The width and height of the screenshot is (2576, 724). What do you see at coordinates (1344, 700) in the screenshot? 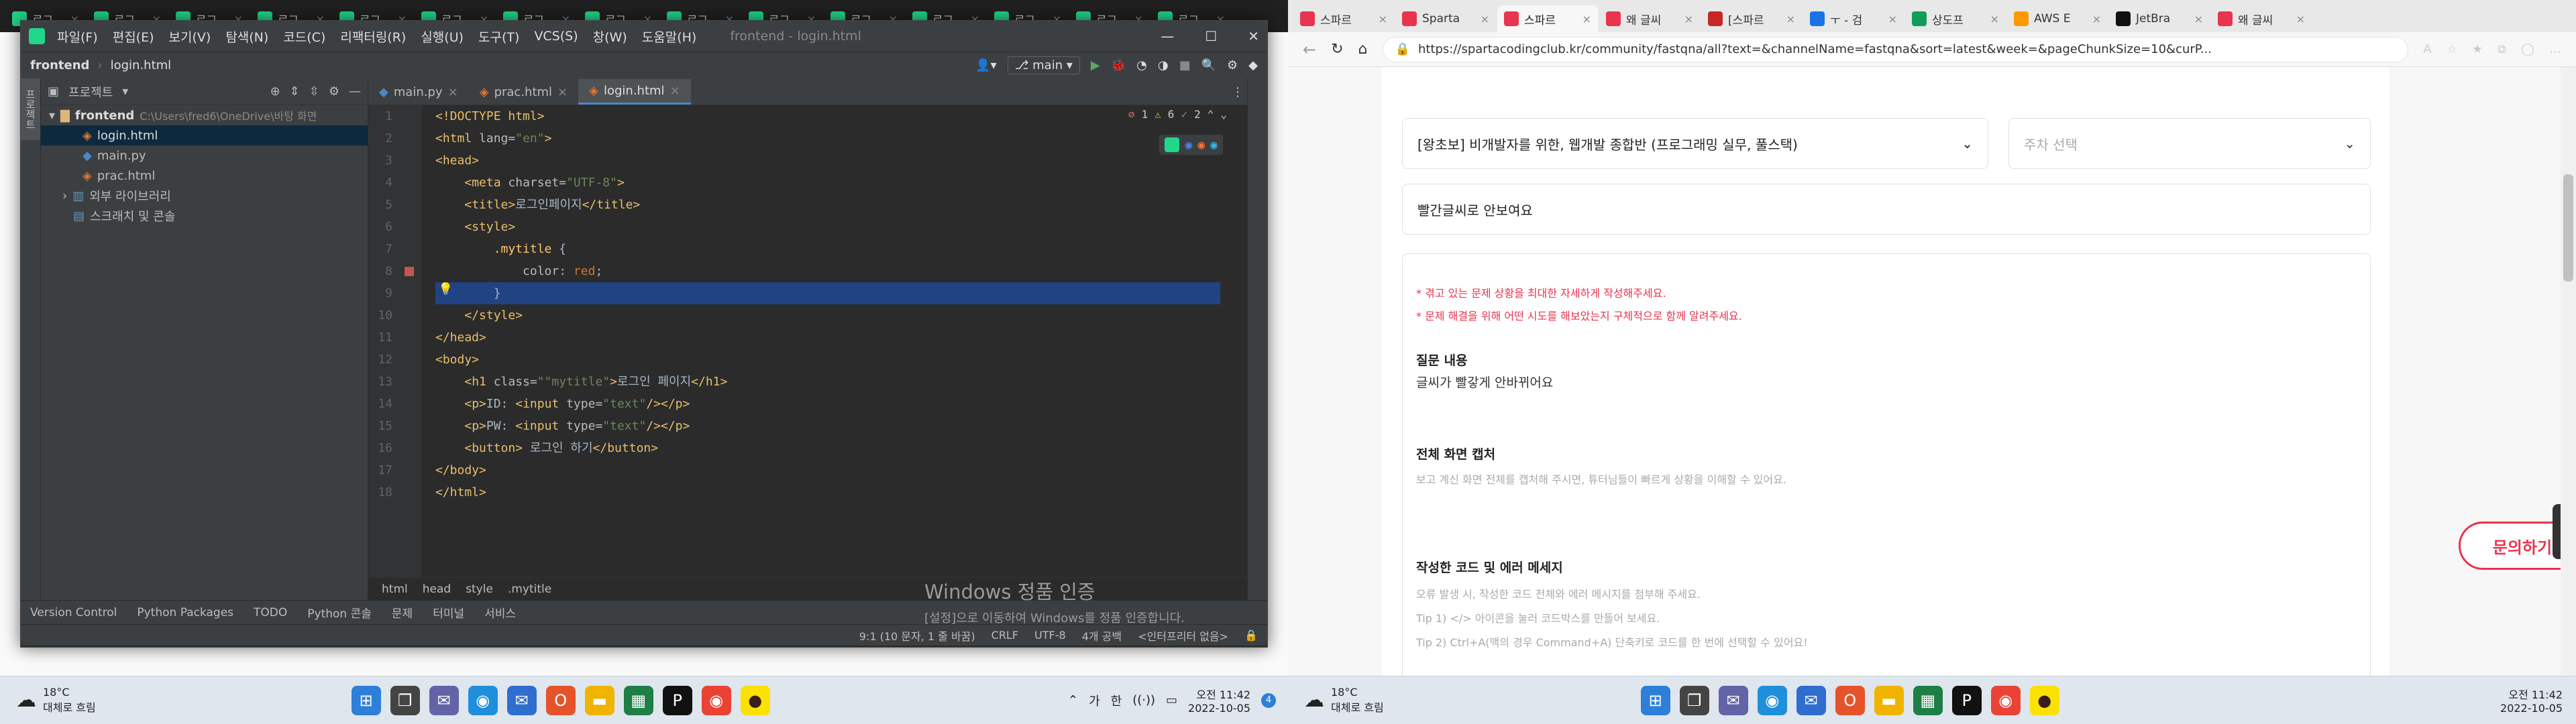
I see `weather-widget: ☁ 18°C 대체로 흐림` at bounding box center [1344, 700].